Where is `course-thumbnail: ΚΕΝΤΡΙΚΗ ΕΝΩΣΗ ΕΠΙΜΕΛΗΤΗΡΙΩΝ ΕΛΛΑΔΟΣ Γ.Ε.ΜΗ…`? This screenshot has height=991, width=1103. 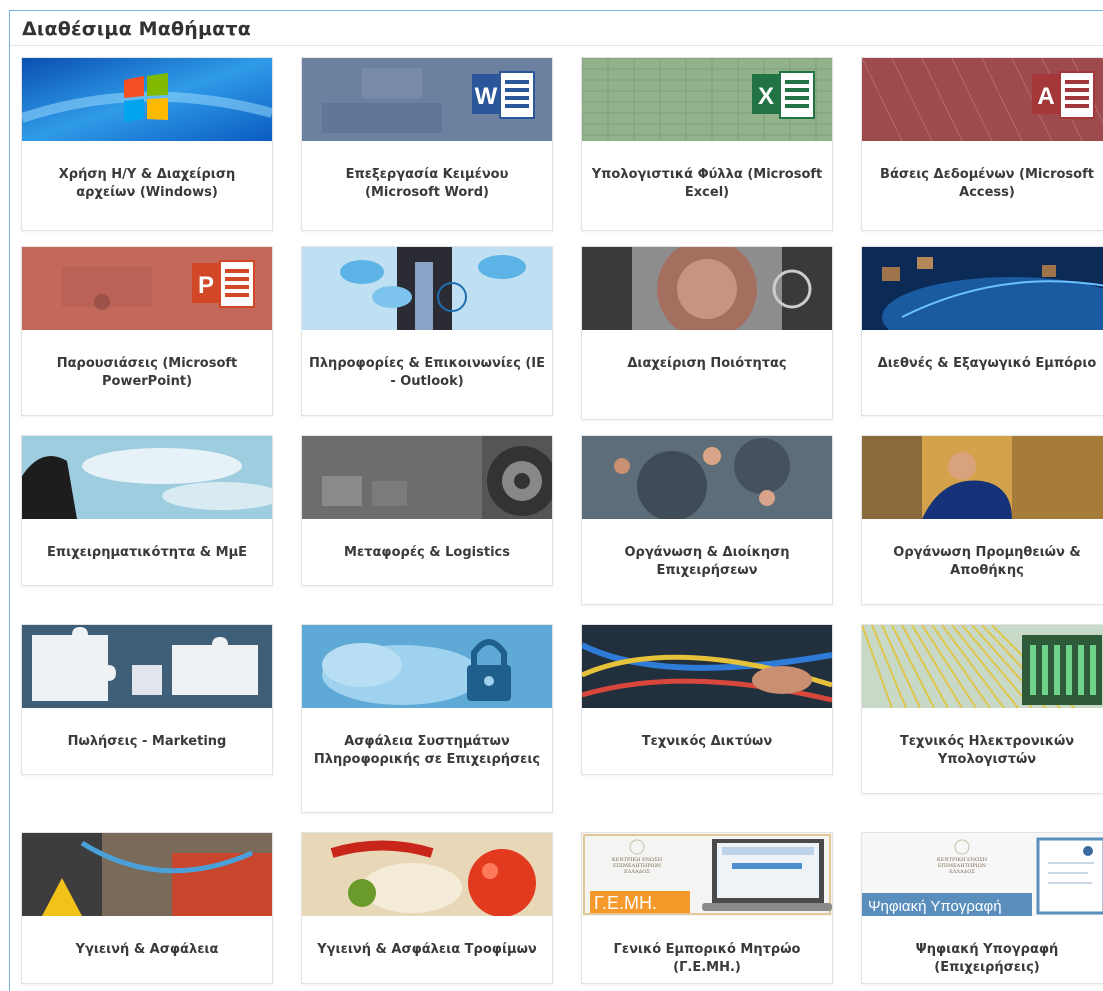 course-thumbnail: ΚΕΝΤΡΙΚΗ ΕΝΩΣΗ ΕΠΙΜΕΛΗΤΗΡΙΩΝ ΕΛΛΑΔΟΣ Γ.Ε.ΜΗ… is located at coordinates (707, 874).